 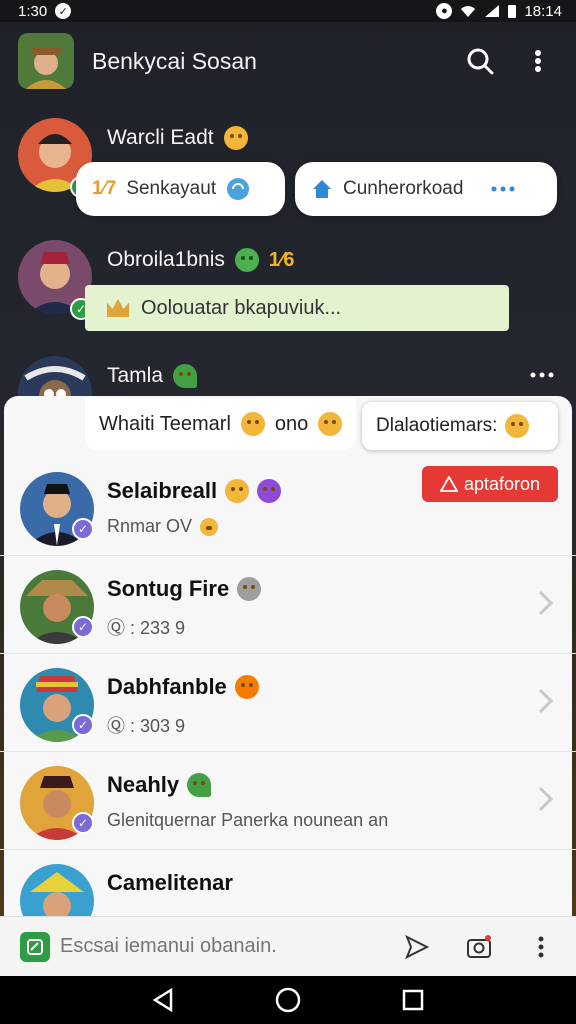 I want to click on sticker-icon, so click(x=35, y=946).